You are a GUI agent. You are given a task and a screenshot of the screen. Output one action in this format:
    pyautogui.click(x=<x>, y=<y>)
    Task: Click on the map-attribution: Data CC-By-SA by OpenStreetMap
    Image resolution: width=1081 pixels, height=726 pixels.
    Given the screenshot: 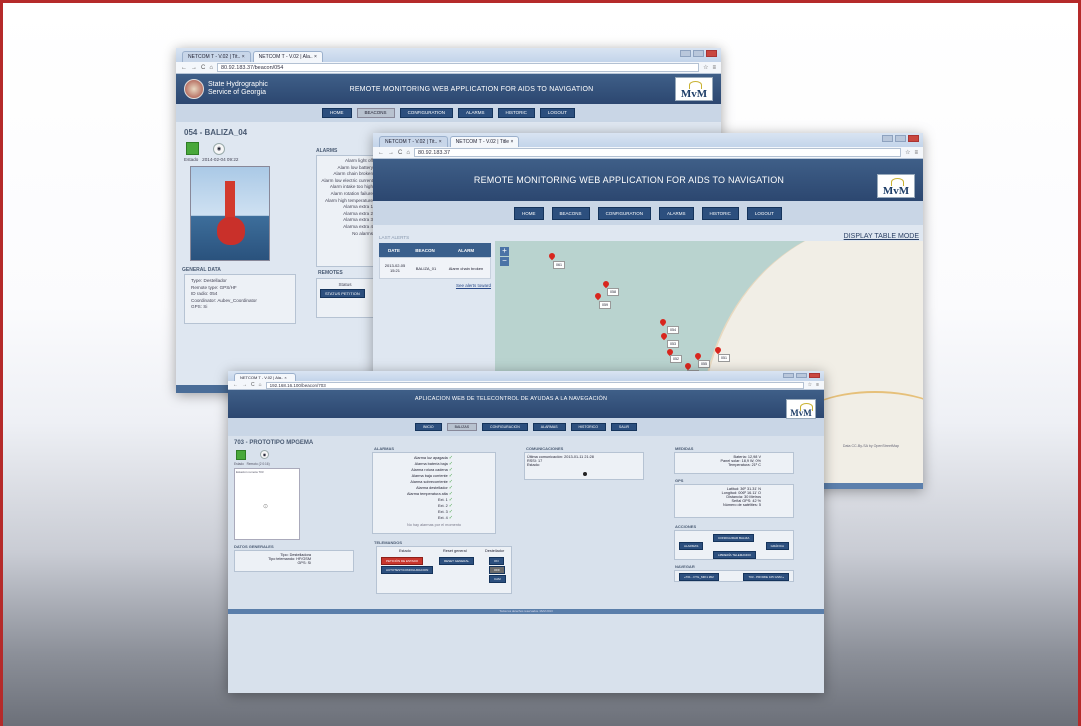 What is the action you would take?
    pyautogui.click(x=870, y=446)
    